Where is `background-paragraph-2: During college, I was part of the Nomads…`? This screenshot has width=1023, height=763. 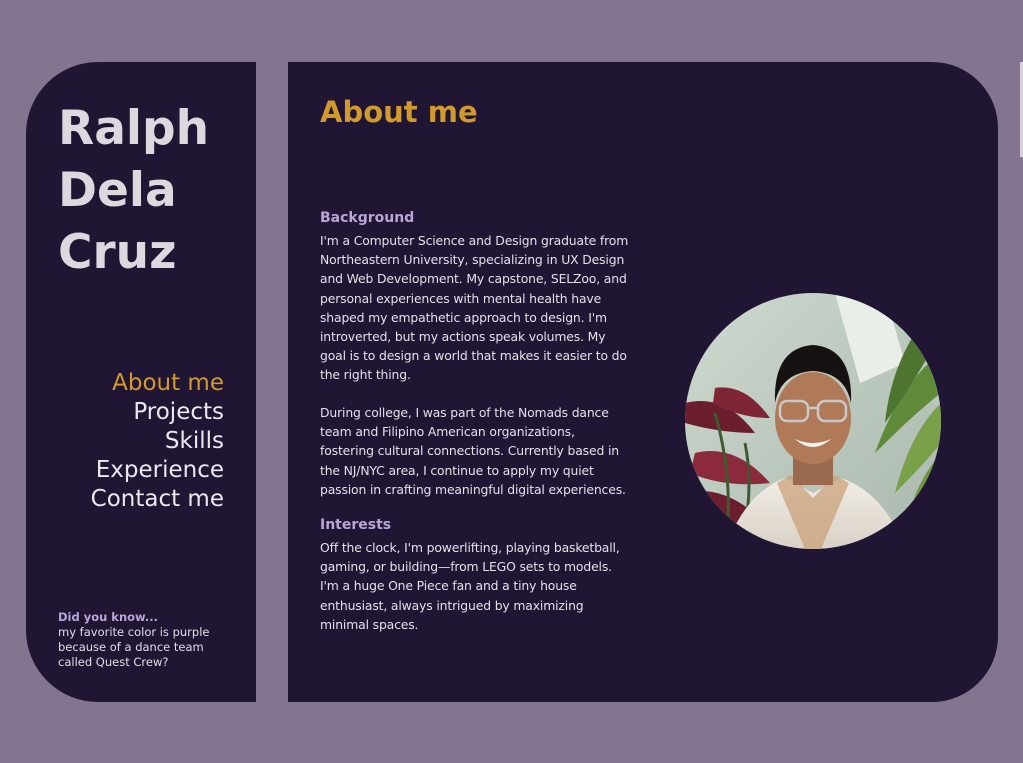
background-paragraph-2: During college, I was part of the Nomads… is located at coordinates (473, 451).